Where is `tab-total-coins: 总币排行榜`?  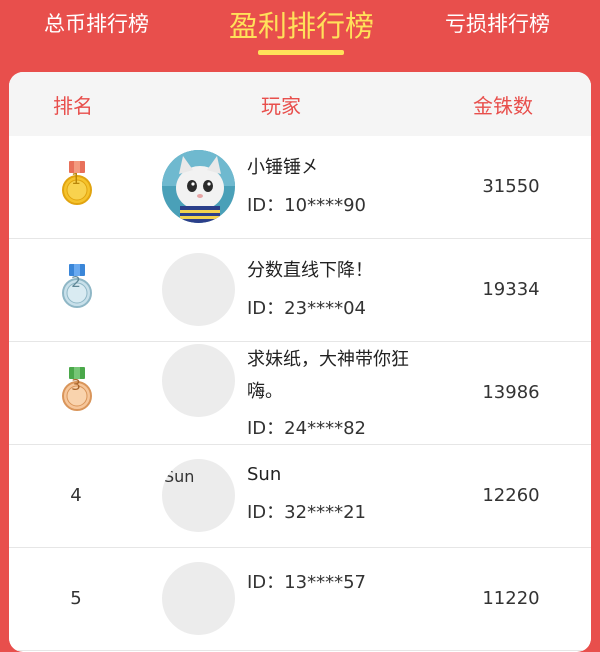
tab-total-coins: 总币排行榜 is located at coordinates (96, 23).